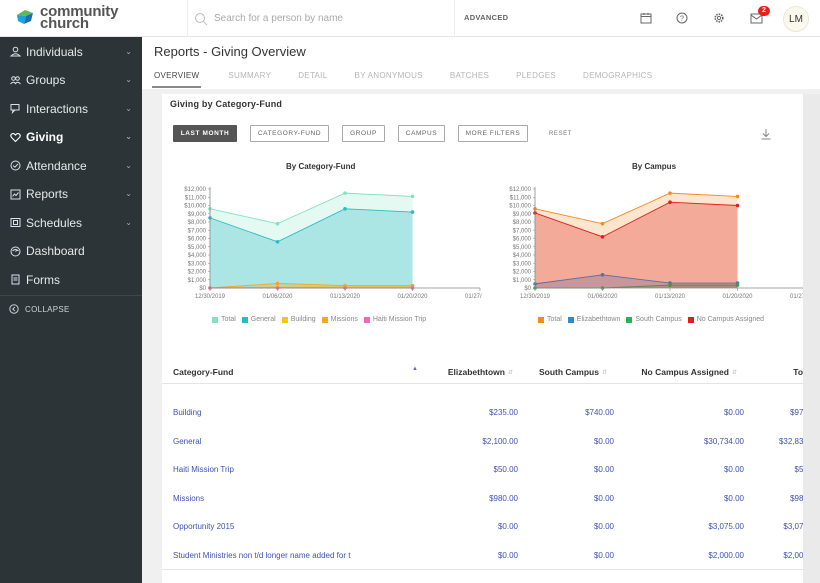 This screenshot has width=820, height=583. What do you see at coordinates (560, 134) in the screenshot?
I see `reset-filters-button: RESET` at bounding box center [560, 134].